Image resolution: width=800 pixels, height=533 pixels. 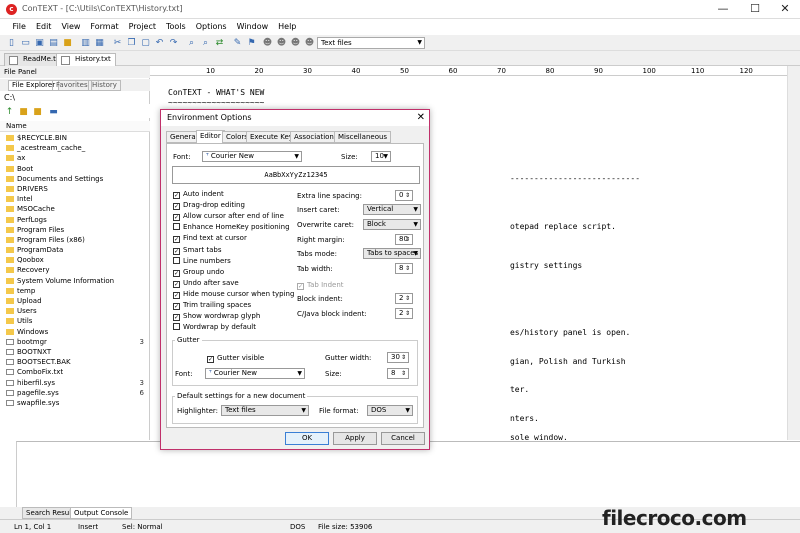 I want to click on file-list-item: hiberfil.sys 3, so click(x=75, y=383).